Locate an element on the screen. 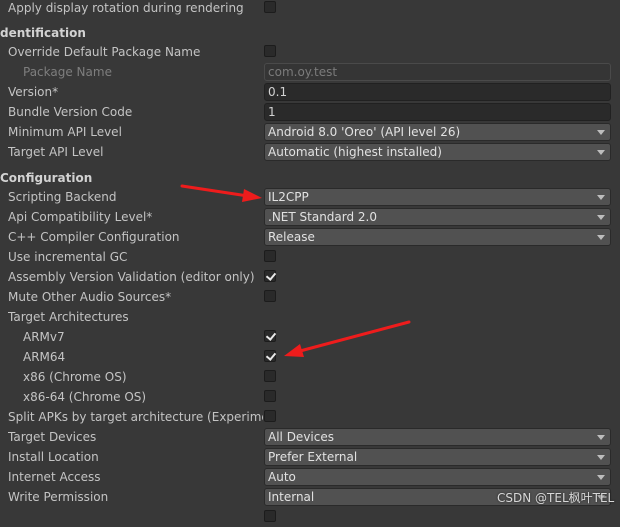 The height and width of the screenshot is (527, 620). incremental-gc-label: Use incremental GC is located at coordinates (68, 257).